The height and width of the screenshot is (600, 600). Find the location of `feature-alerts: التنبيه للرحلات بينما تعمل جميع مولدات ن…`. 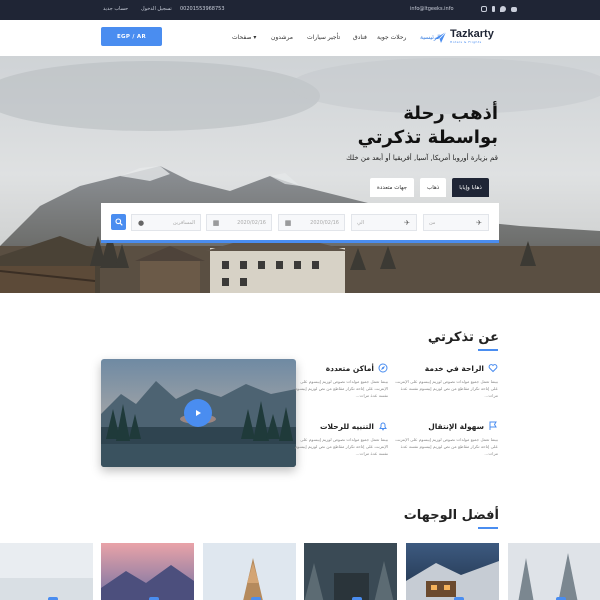

feature-alerts: التنبيه للرحلات بينما تعمل جميع مولدات ن… is located at coordinates (338, 439).